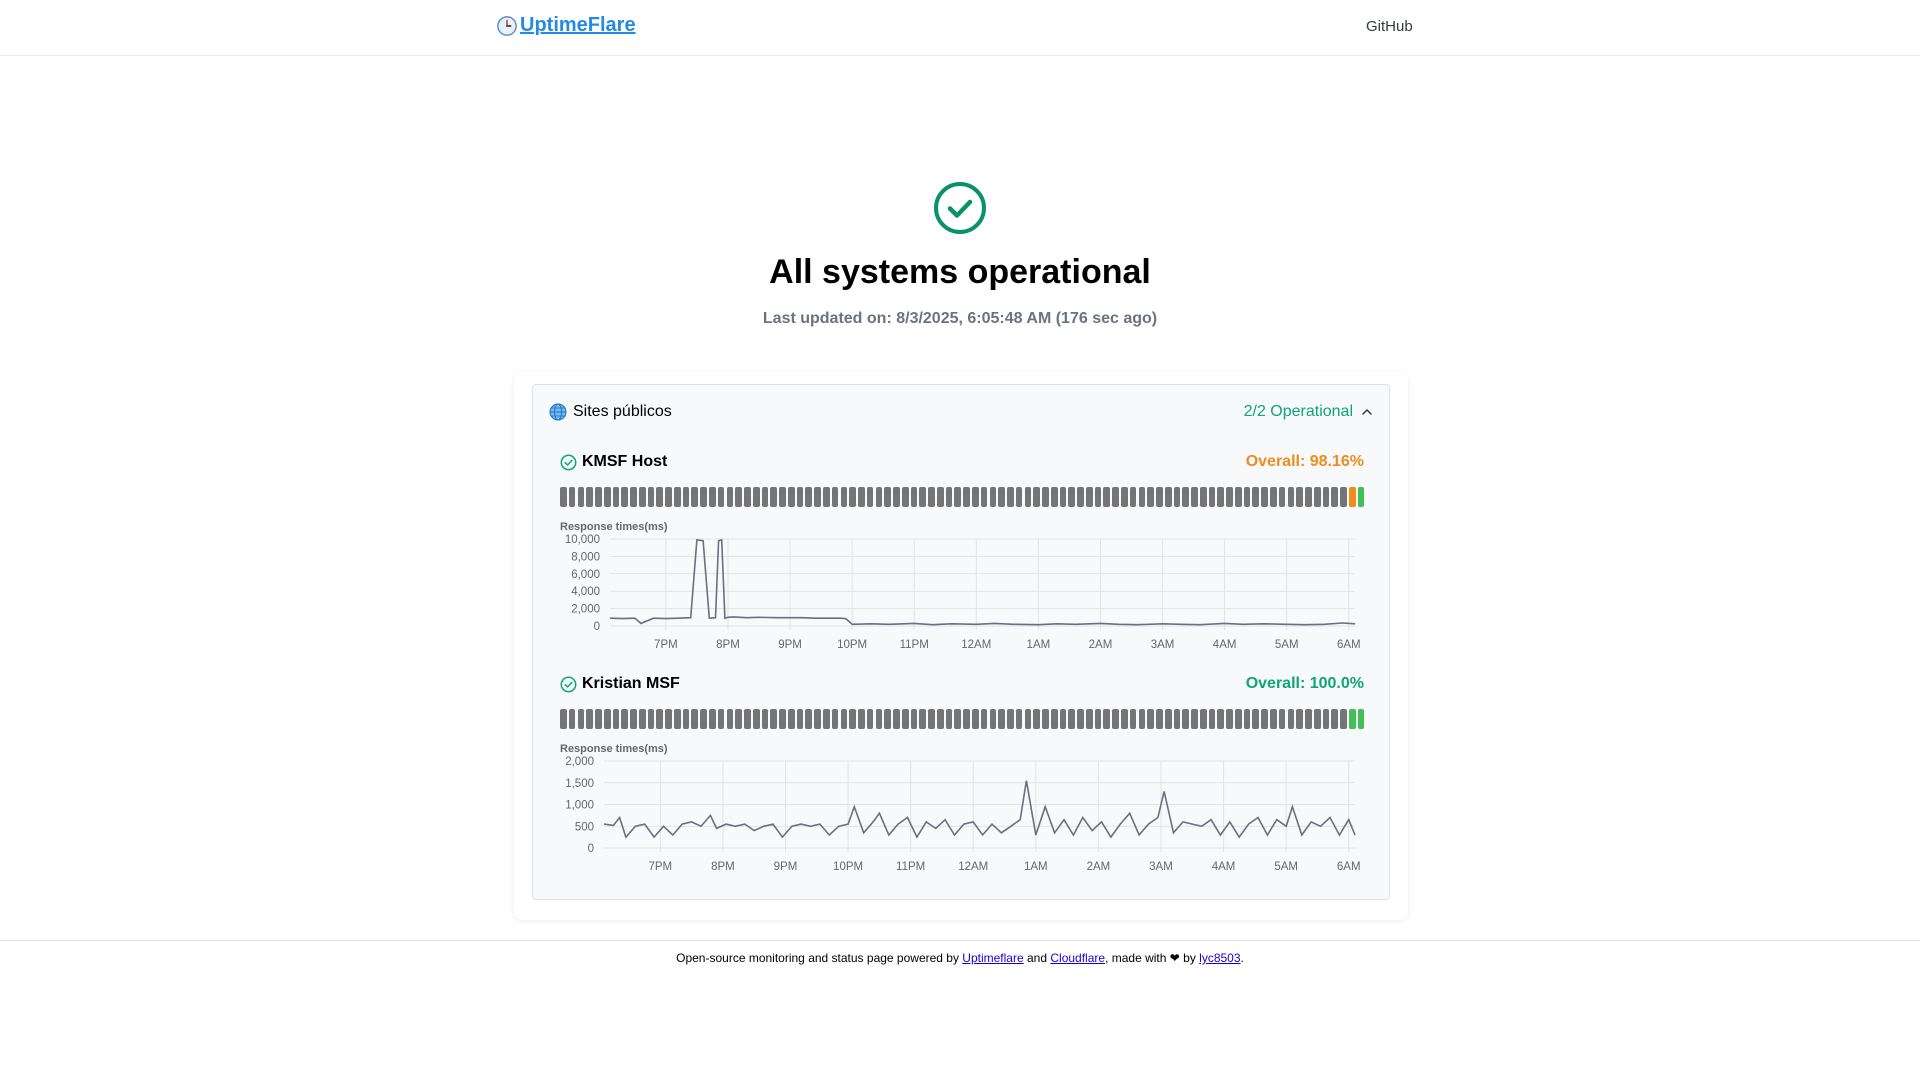  What do you see at coordinates (566, 25) in the screenshot?
I see `brand-link: UptimeFlare` at bounding box center [566, 25].